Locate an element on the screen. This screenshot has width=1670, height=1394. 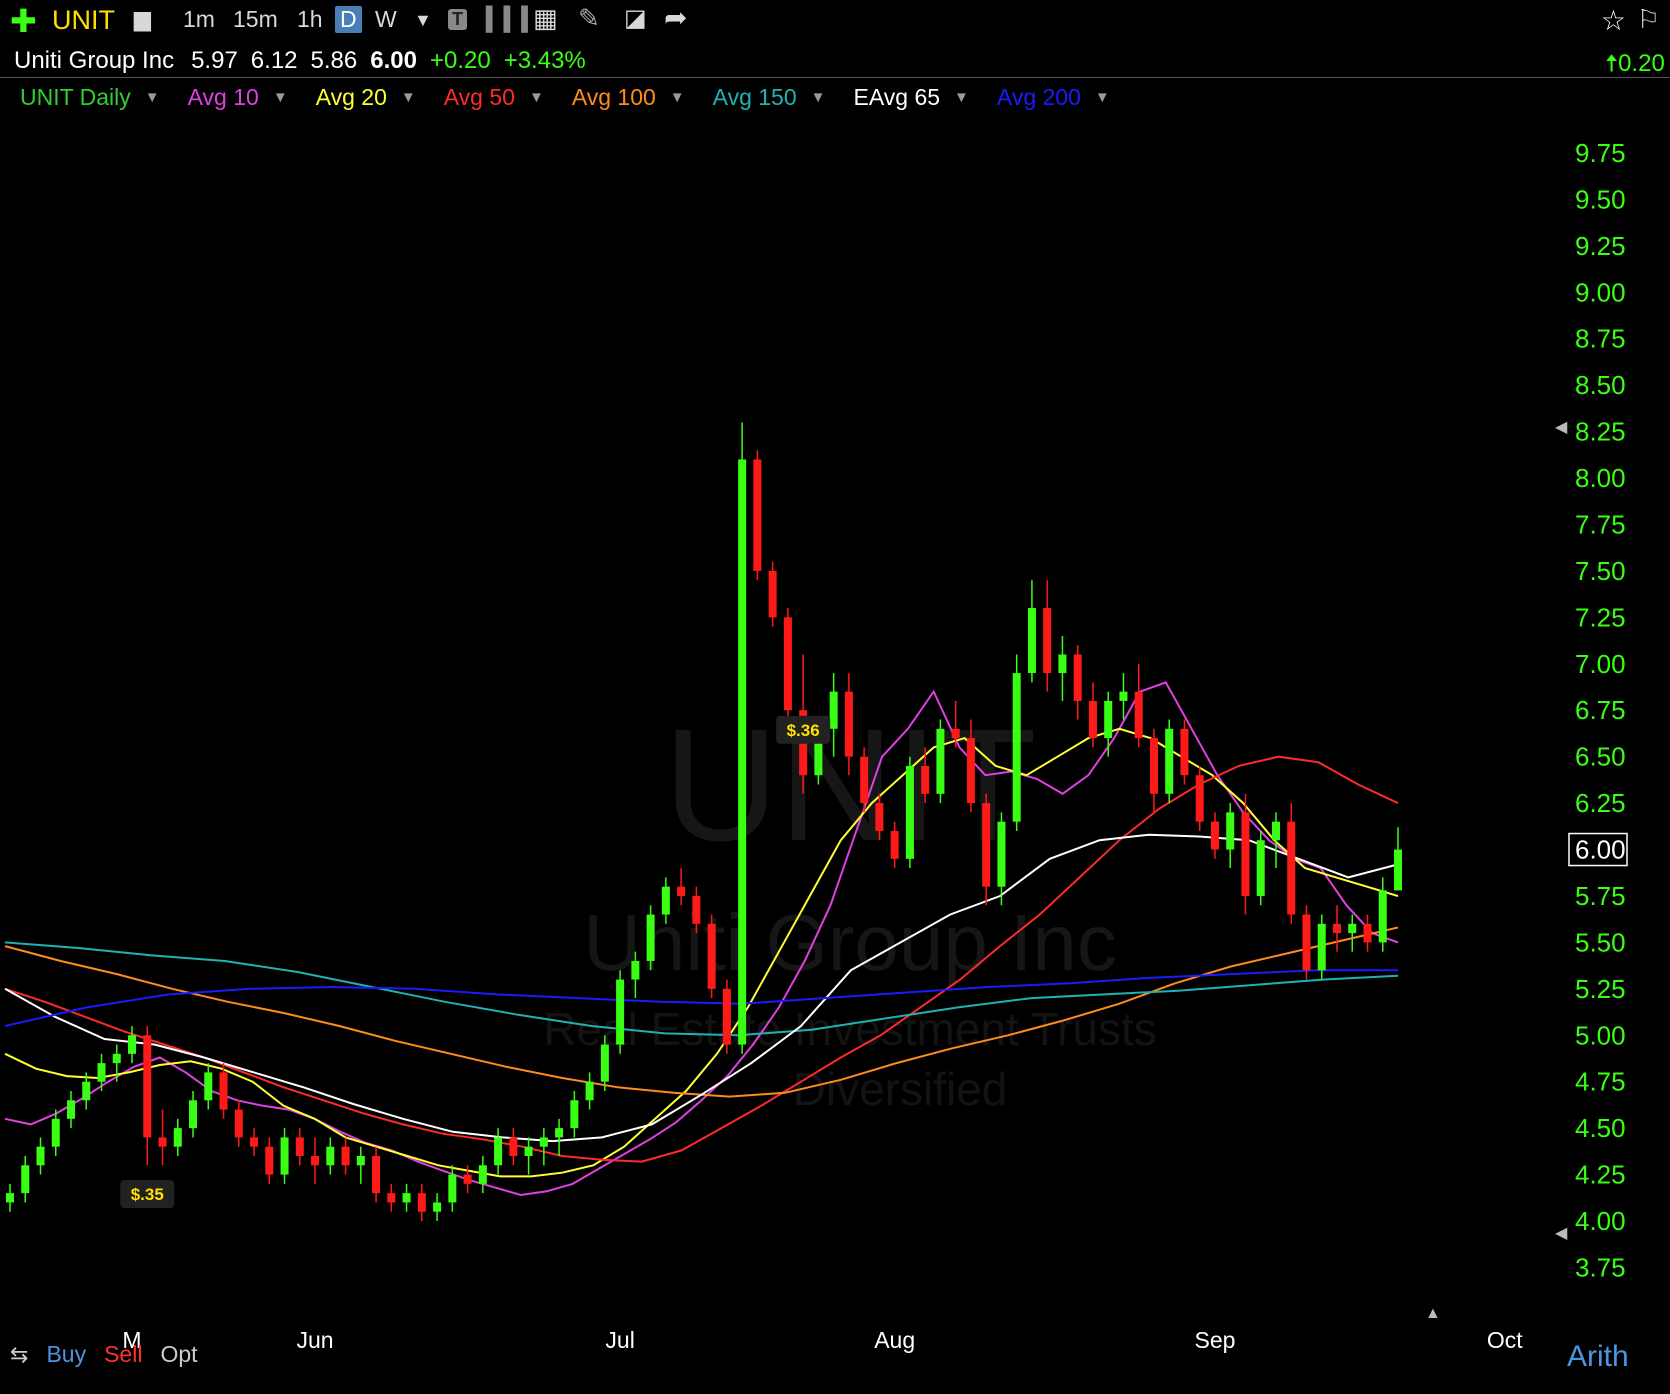
time-axis: MJunJulAugSepOct10/24/2025 is located at coordinates (822, 1340).